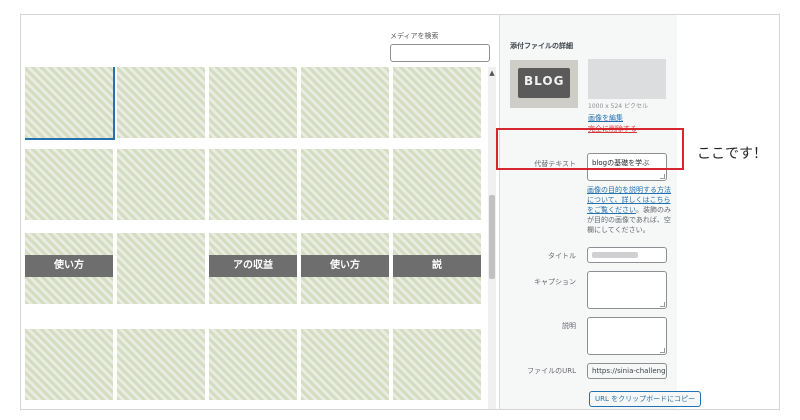 The image size is (800, 420). I want to click on edit-image-link: 画像を編集, so click(605, 118).